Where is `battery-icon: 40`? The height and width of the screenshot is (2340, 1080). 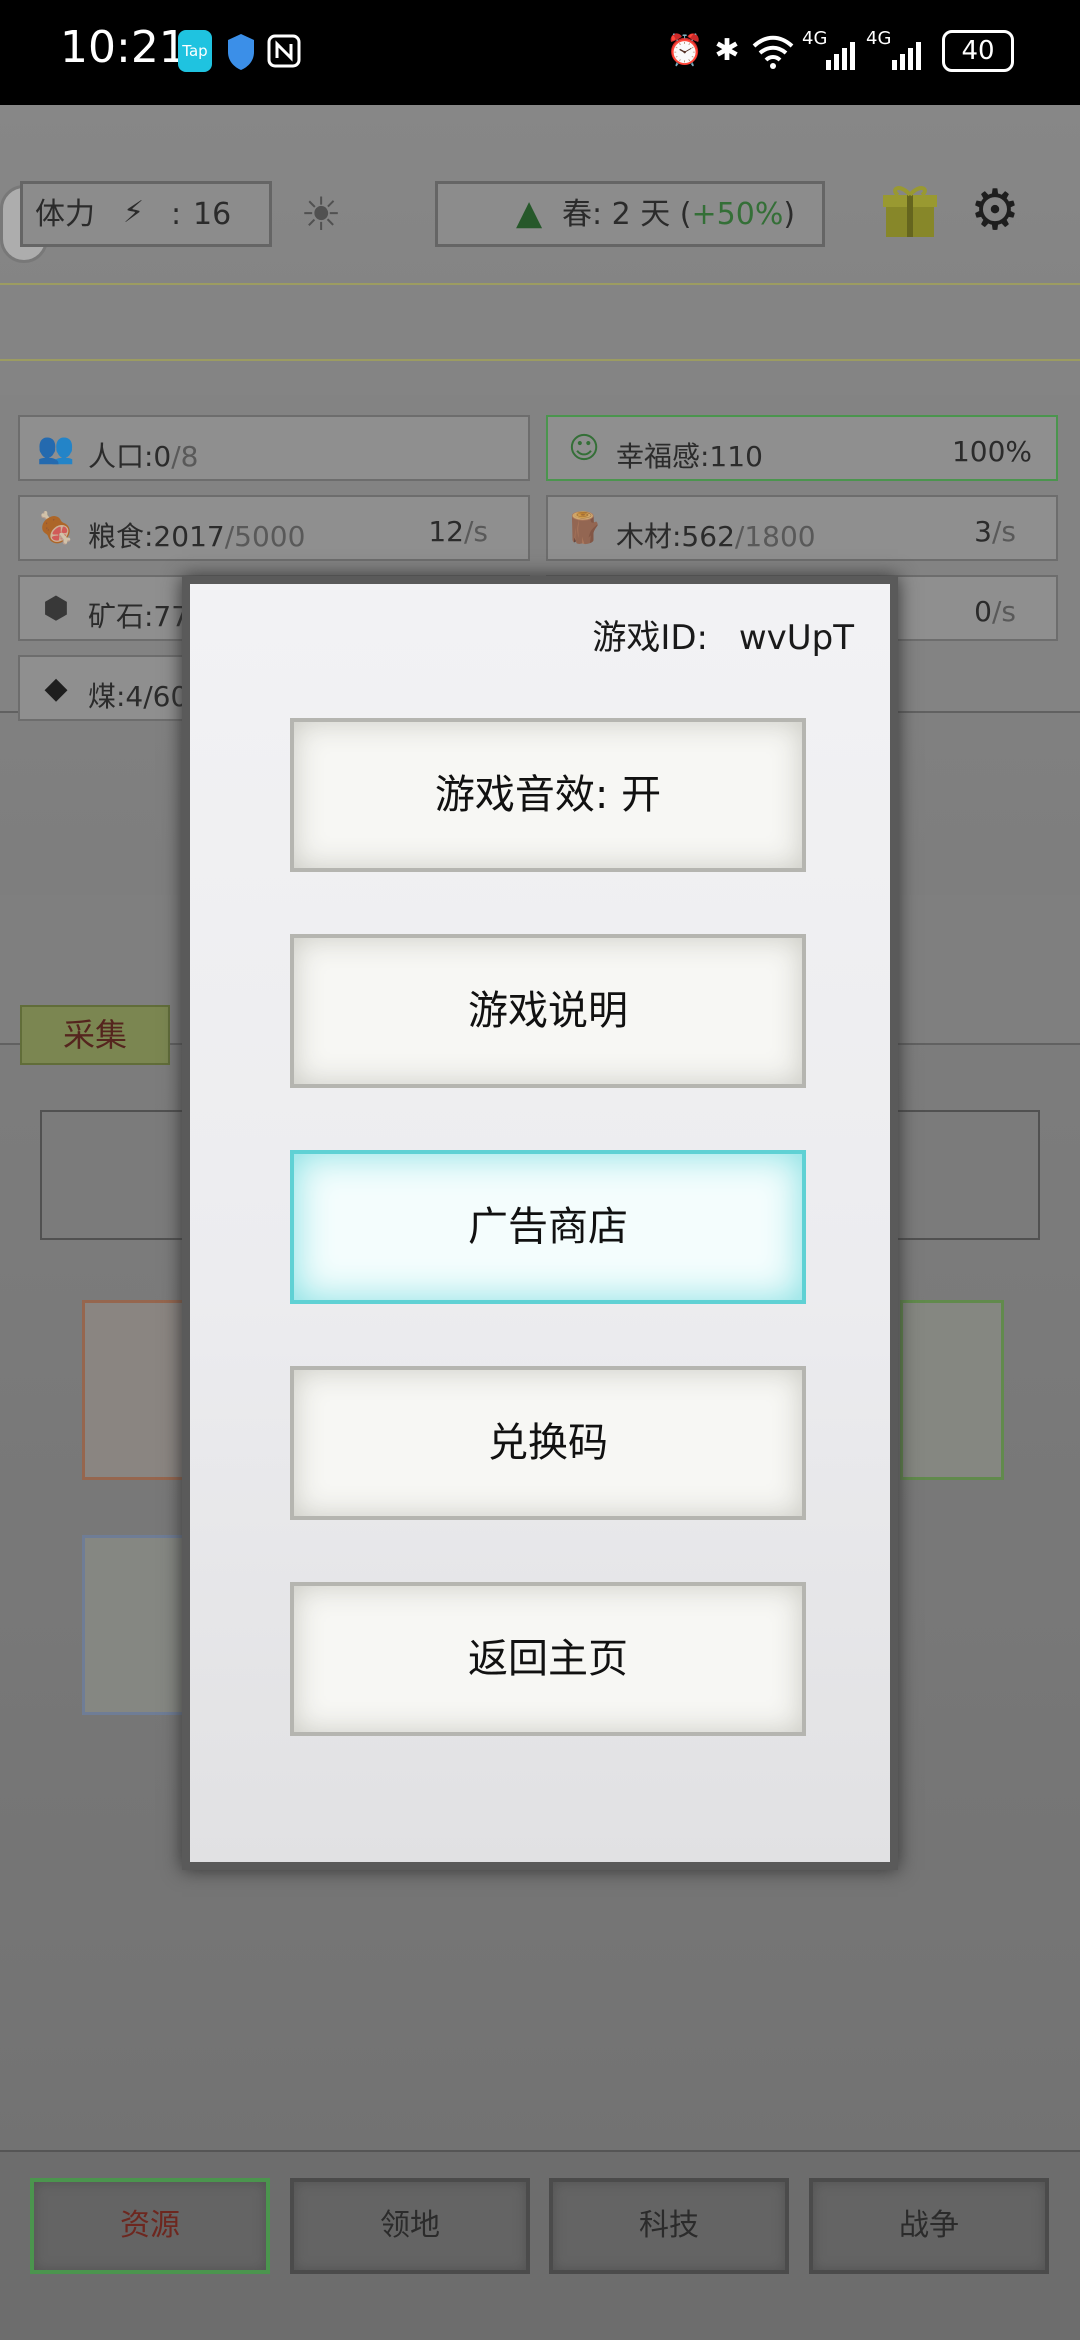 battery-icon: 40 is located at coordinates (978, 51).